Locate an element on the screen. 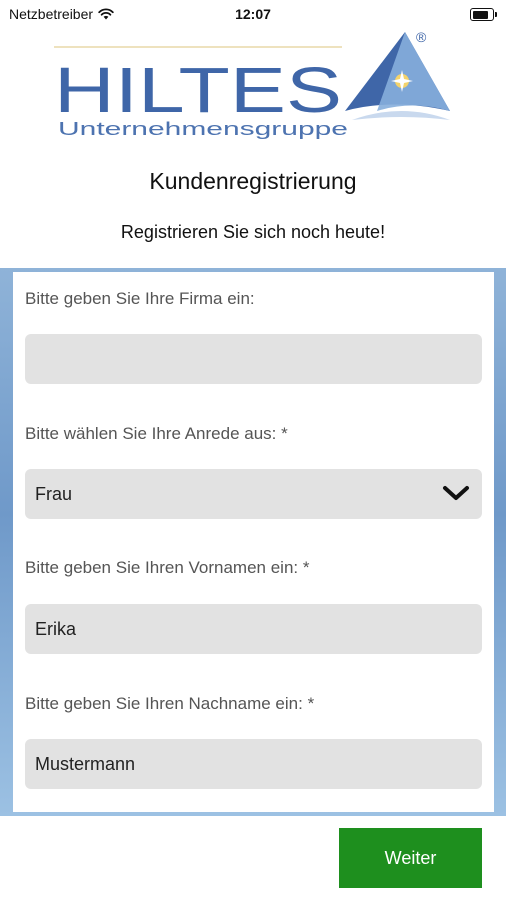 The image size is (506, 900). next-button: Weiter is located at coordinates (410, 858).